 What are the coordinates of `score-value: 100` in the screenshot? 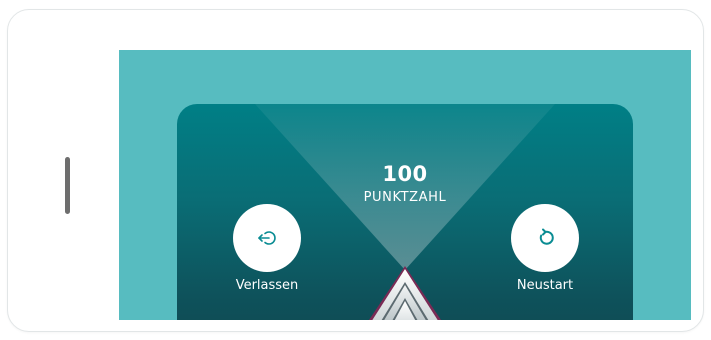 It's located at (405, 174).